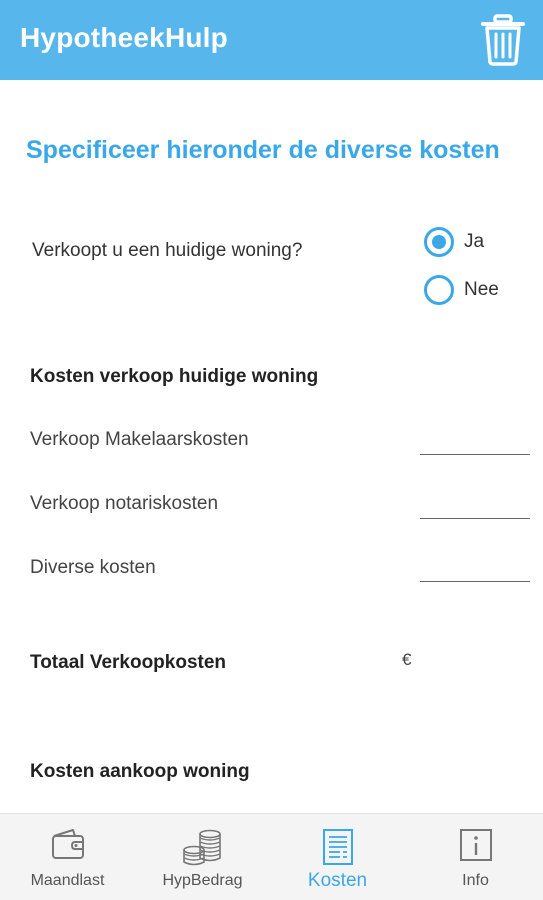 This screenshot has height=900, width=543. Describe the element at coordinates (461, 290) in the screenshot. I see `radio-option-nee: Nee` at that location.